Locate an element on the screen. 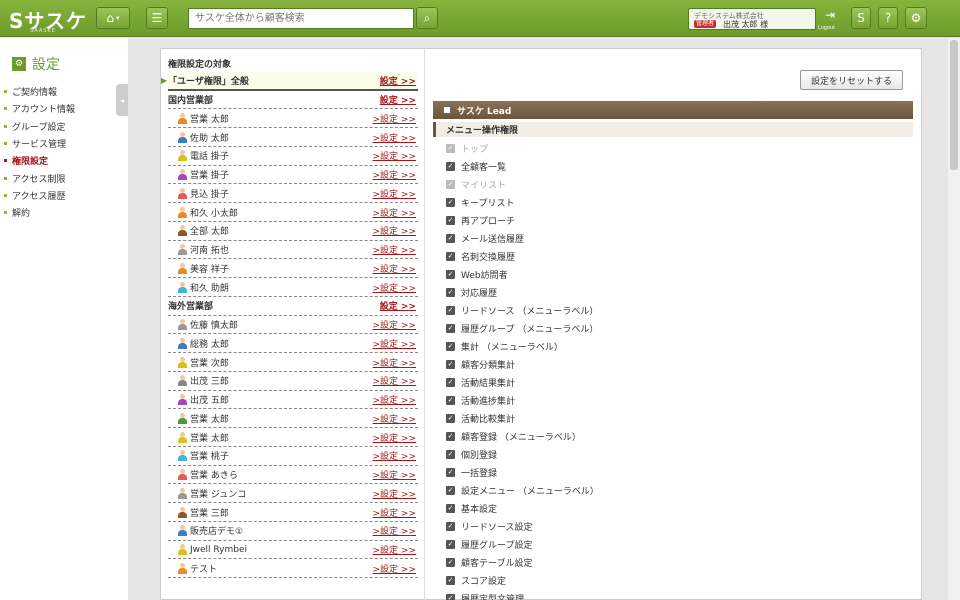 This screenshot has height=600, width=960. permission-item: ✓ 活動比較集計 is located at coordinates (480, 418).